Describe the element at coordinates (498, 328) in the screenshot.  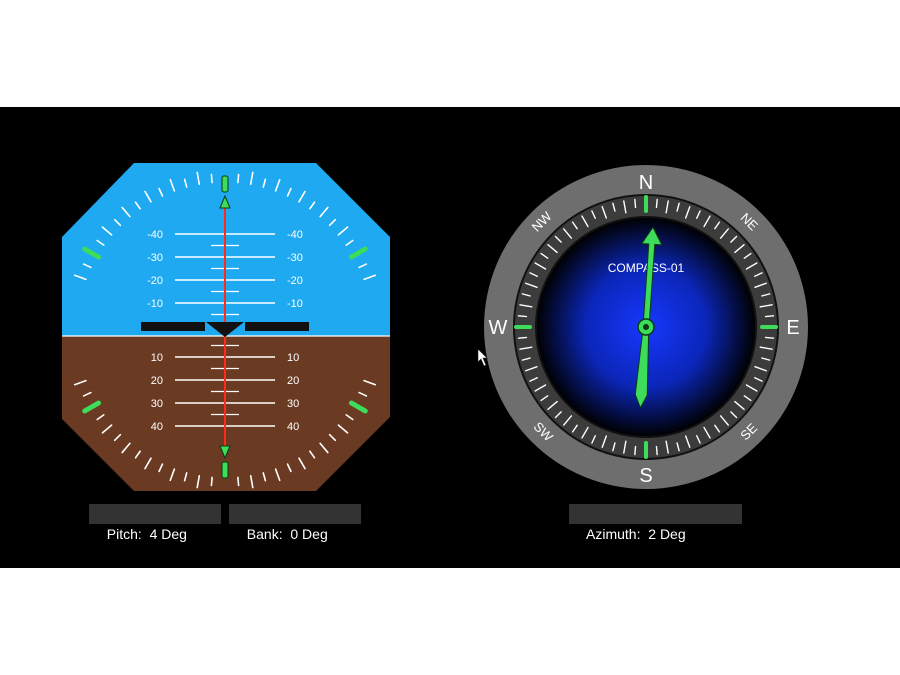
I see `cardinal-w: W` at that location.